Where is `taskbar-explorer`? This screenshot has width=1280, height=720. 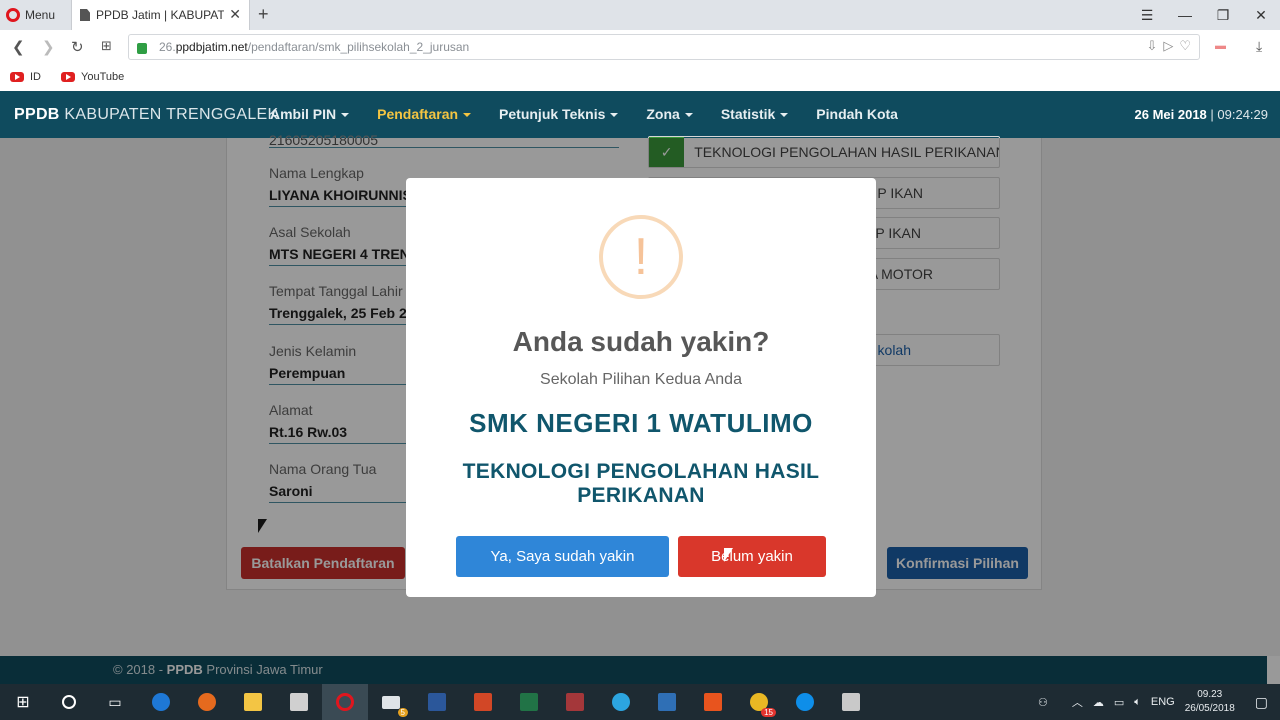 taskbar-explorer is located at coordinates (253, 702).